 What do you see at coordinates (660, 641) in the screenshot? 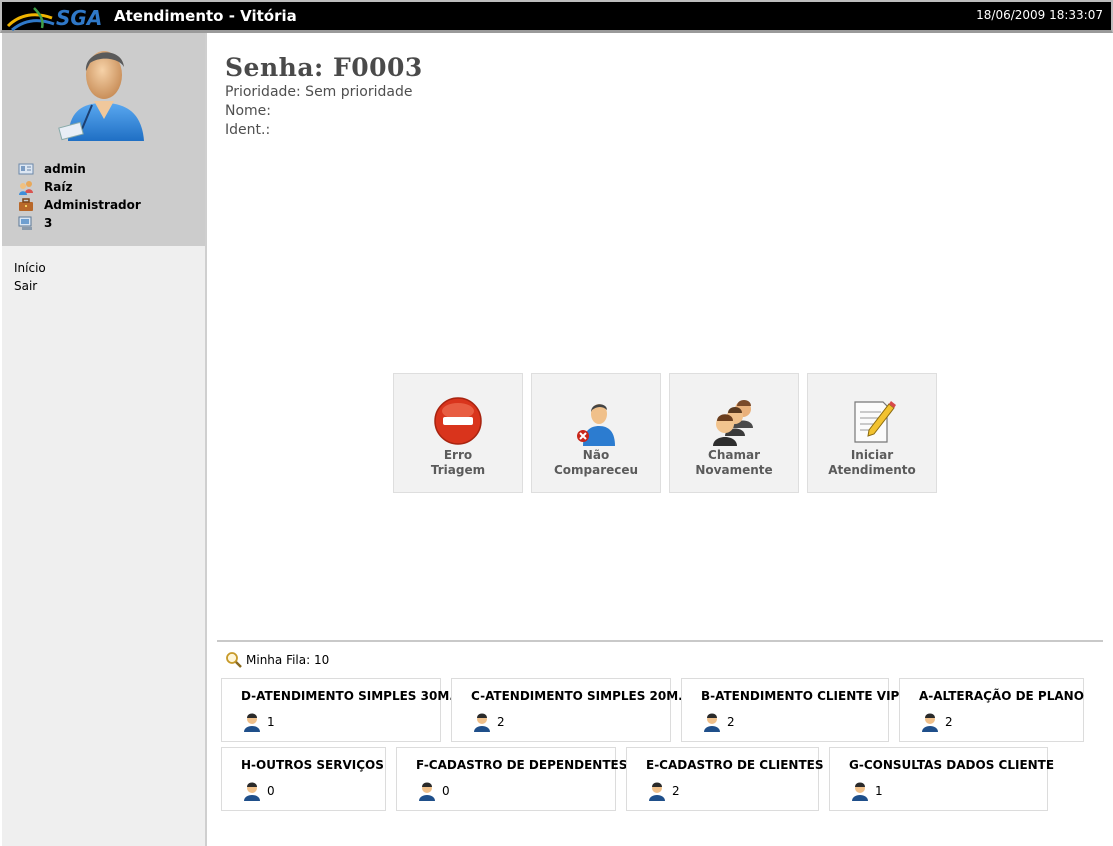
I see `divider` at bounding box center [660, 641].